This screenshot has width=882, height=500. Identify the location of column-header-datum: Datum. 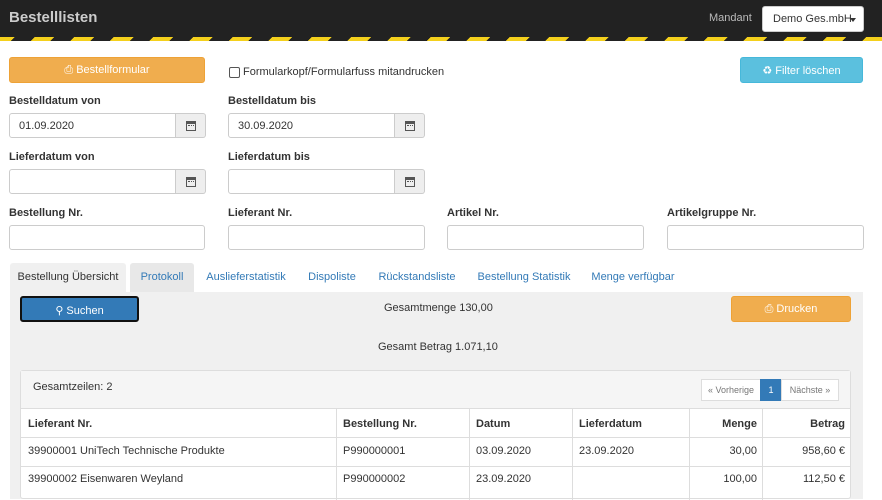
(493, 424).